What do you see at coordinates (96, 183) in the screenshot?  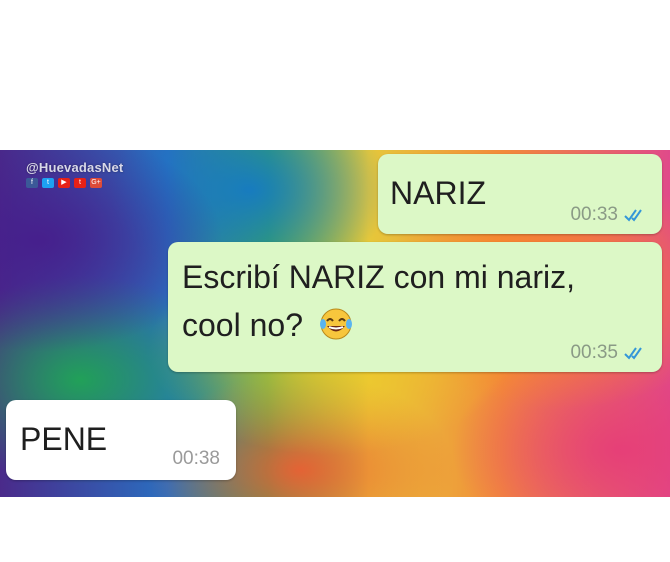 I see `googleplus-icon: G+` at bounding box center [96, 183].